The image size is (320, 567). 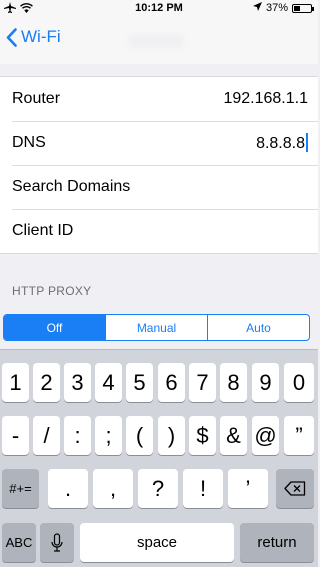 I want to click on key-4: 4, so click(x=108, y=382).